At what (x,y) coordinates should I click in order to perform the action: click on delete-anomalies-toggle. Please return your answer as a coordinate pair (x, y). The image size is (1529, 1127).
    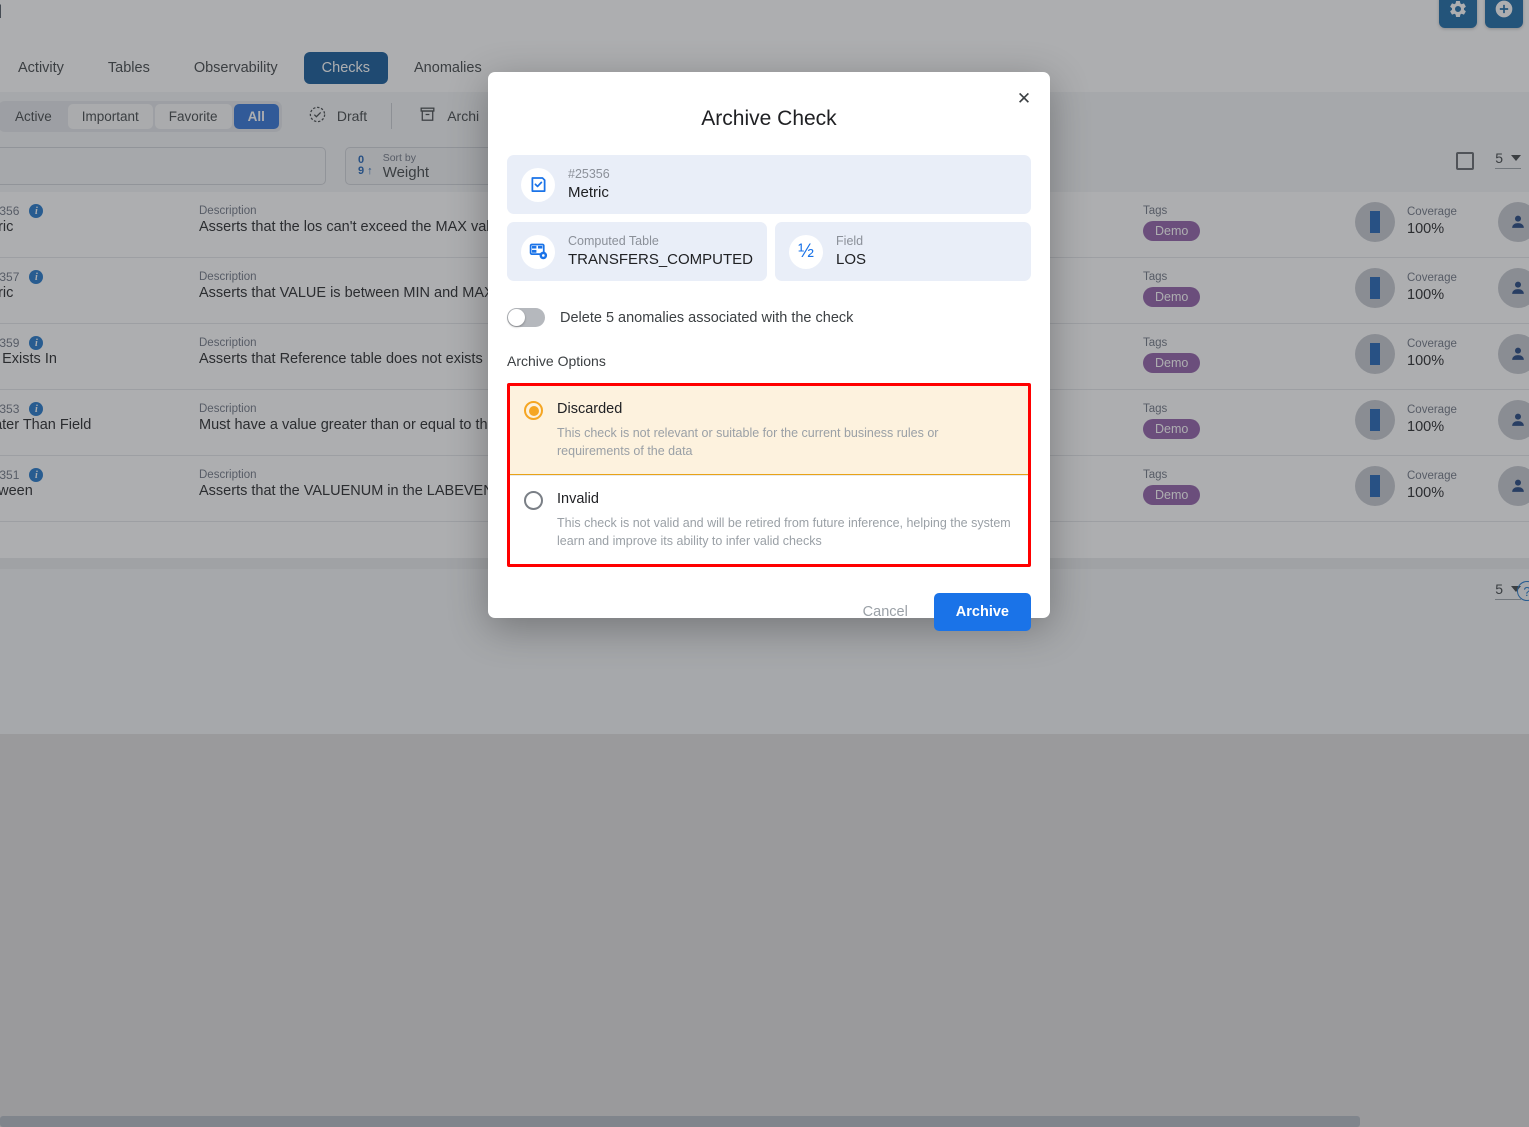
    Looking at the image, I should click on (526, 317).